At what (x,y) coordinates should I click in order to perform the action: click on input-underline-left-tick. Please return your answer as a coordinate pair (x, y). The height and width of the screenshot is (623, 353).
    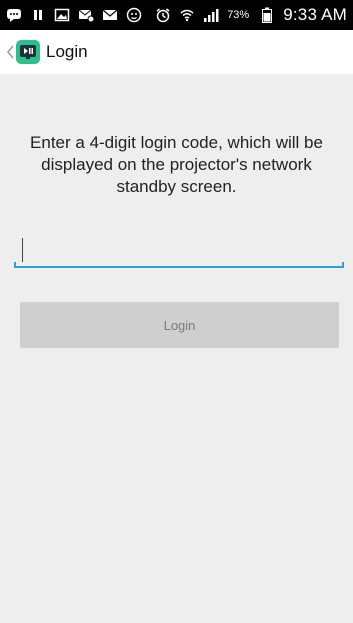
    Looking at the image, I should click on (15, 265).